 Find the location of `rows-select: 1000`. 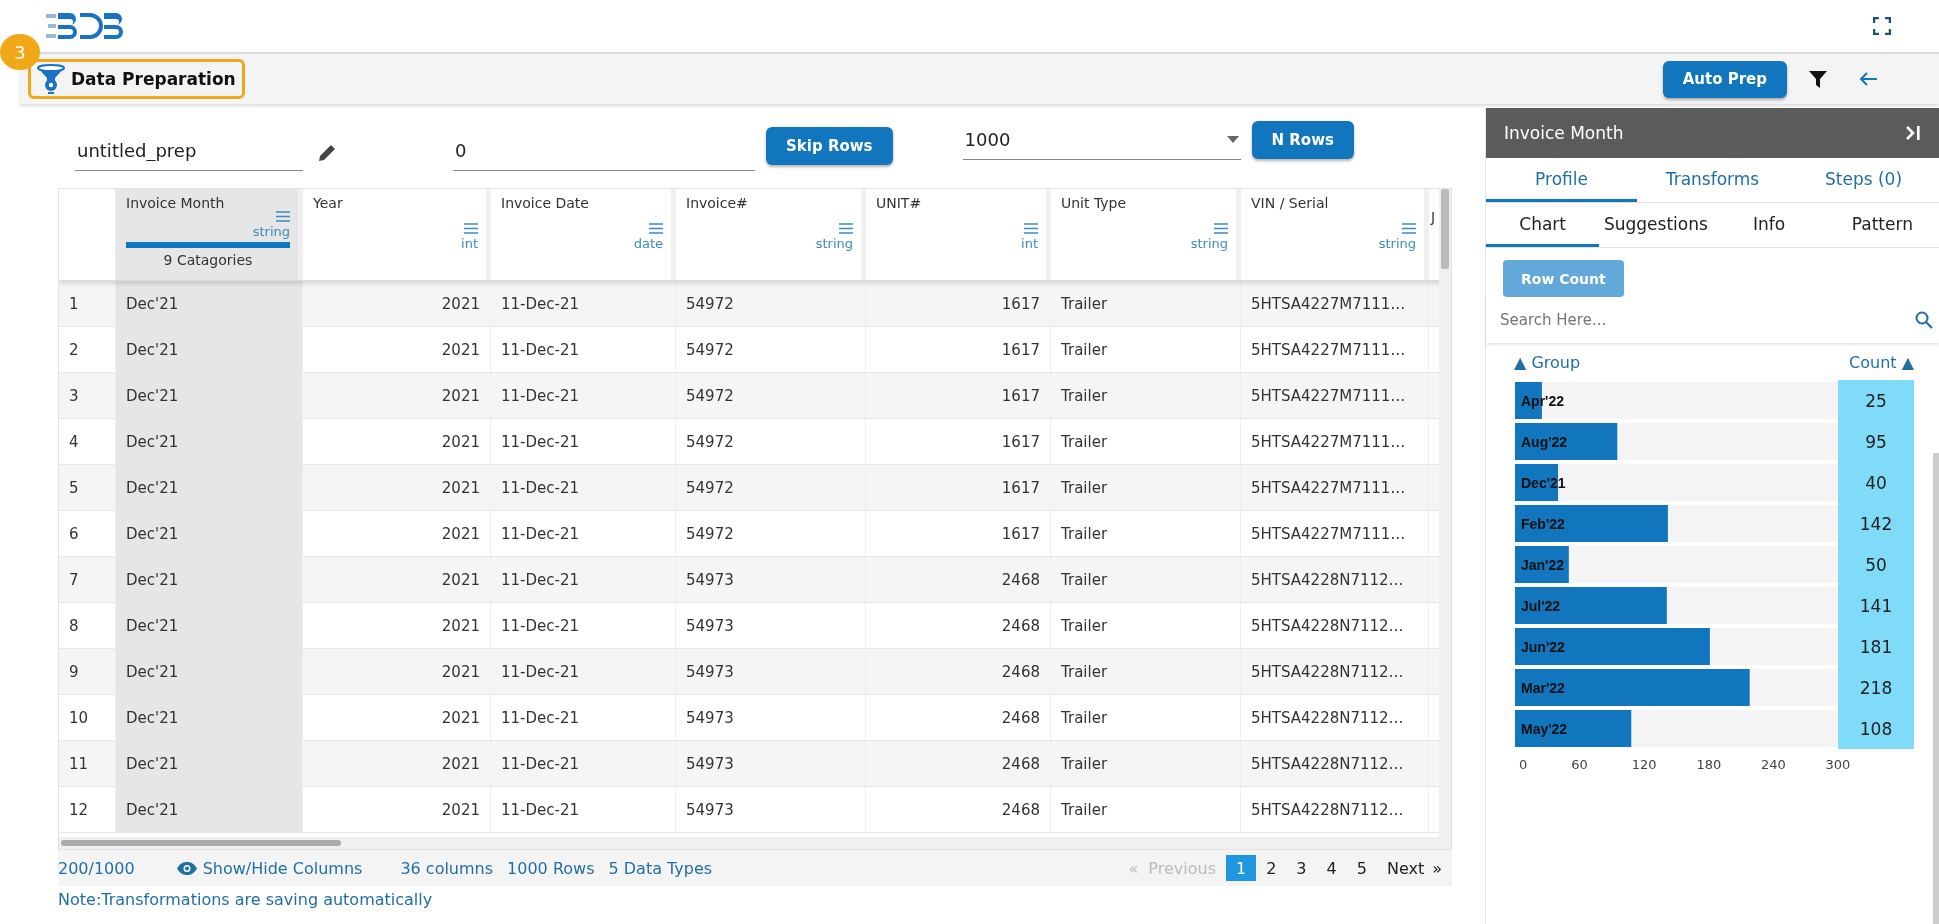

rows-select: 1000 is located at coordinates (1101, 140).